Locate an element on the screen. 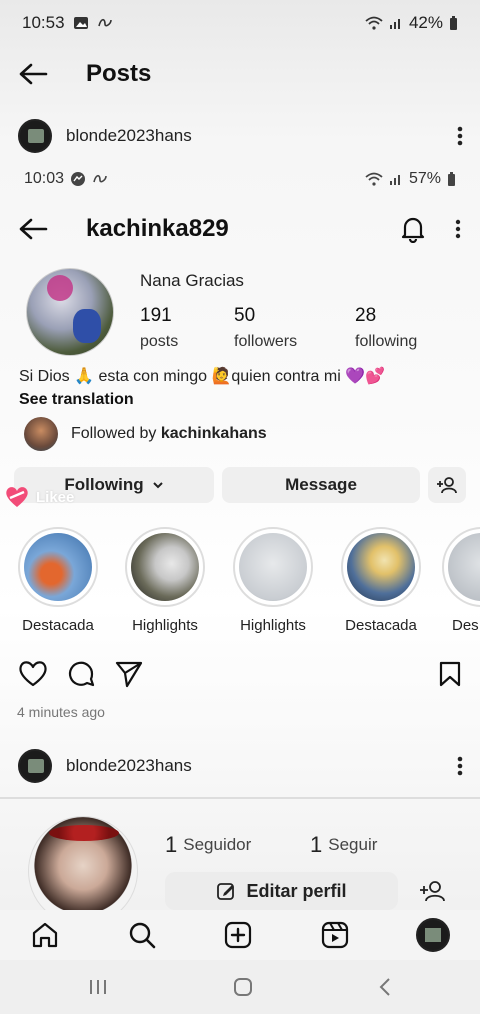 The height and width of the screenshot is (1014, 480). profile-tab-avatar is located at coordinates (433, 935).